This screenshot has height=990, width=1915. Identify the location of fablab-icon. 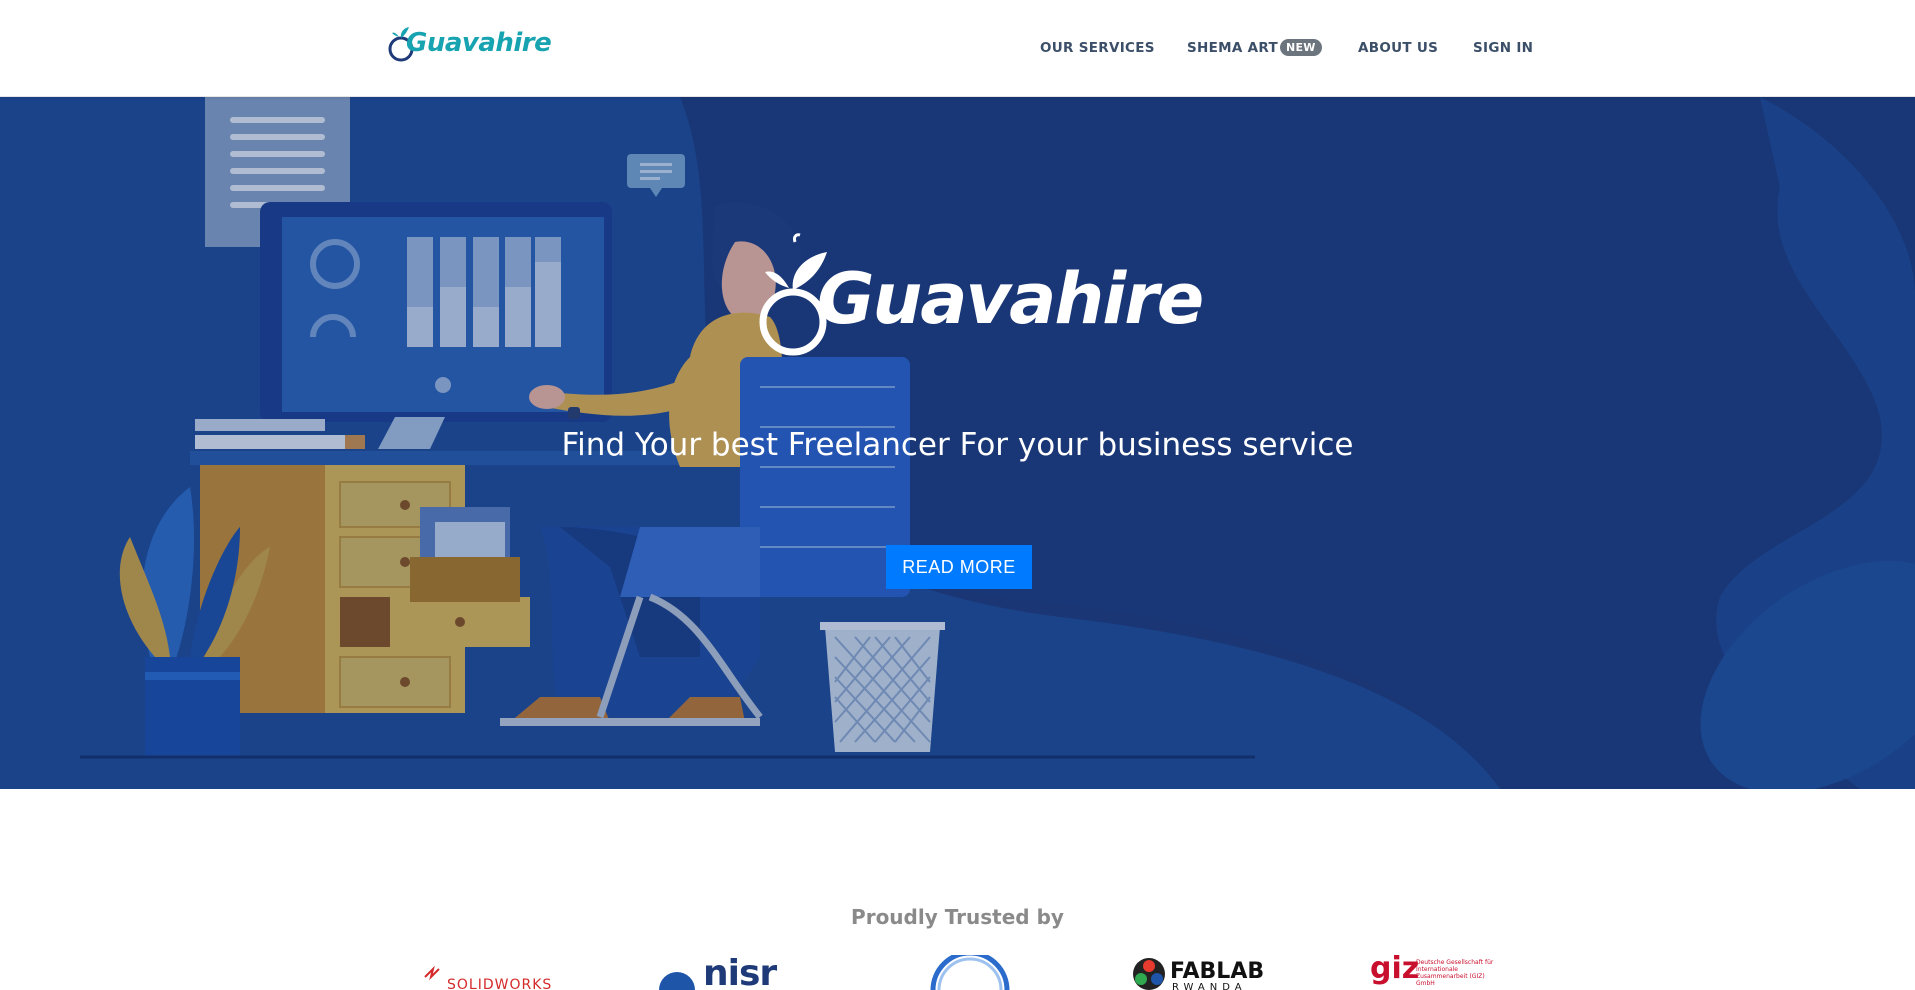
(1149, 974).